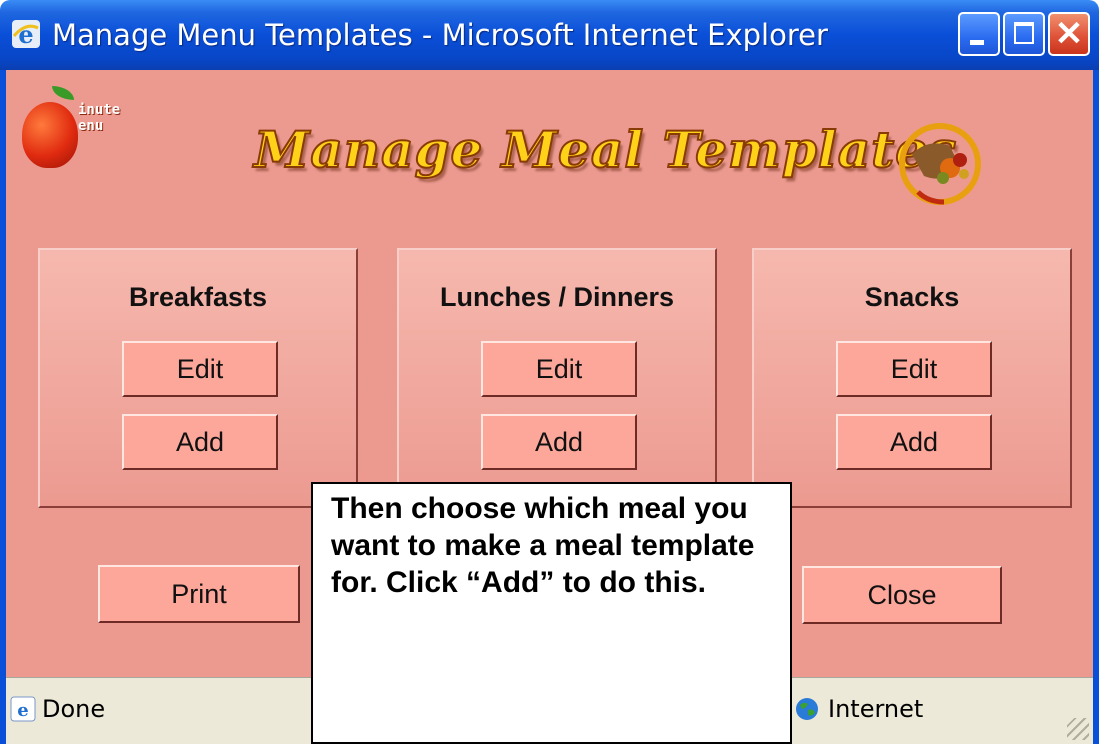 The height and width of the screenshot is (744, 1099). What do you see at coordinates (914, 442) in the screenshot?
I see `add-snacks-button: Add` at bounding box center [914, 442].